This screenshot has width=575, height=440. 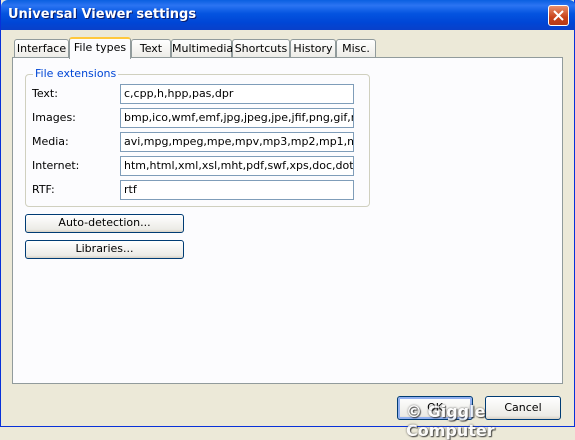 I want to click on tab-label: Shortcuts, so click(x=261, y=48).